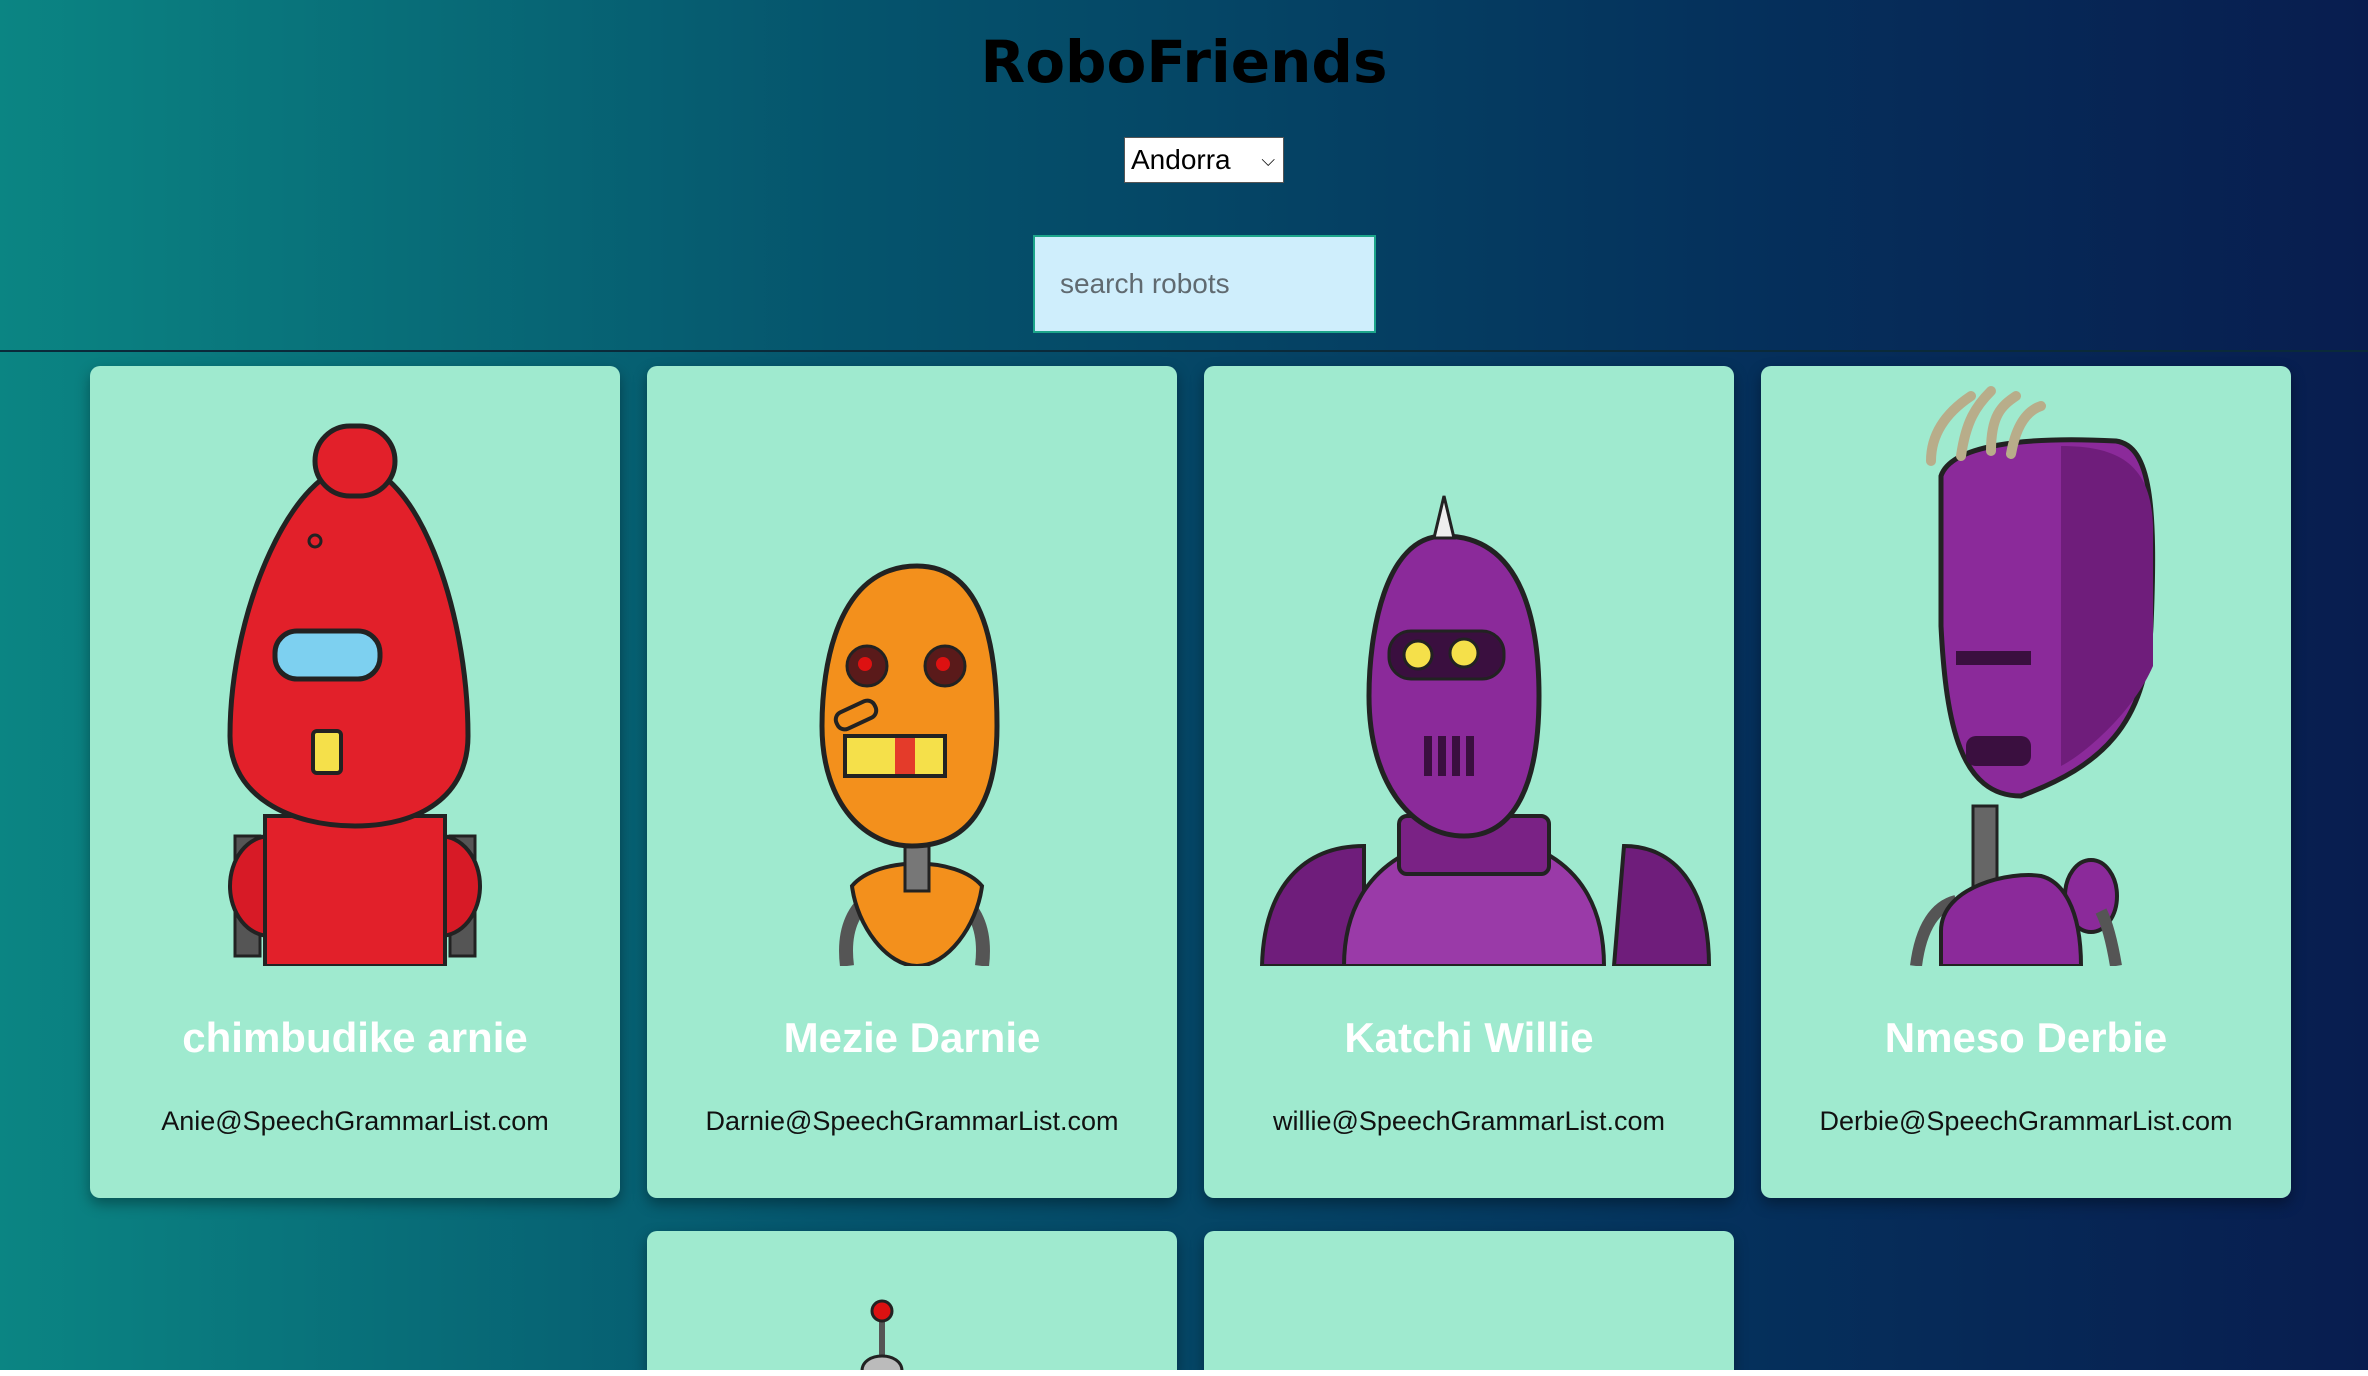 The image size is (2368, 1376). What do you see at coordinates (1184, 62) in the screenshot?
I see `page-title: RoboFriends` at bounding box center [1184, 62].